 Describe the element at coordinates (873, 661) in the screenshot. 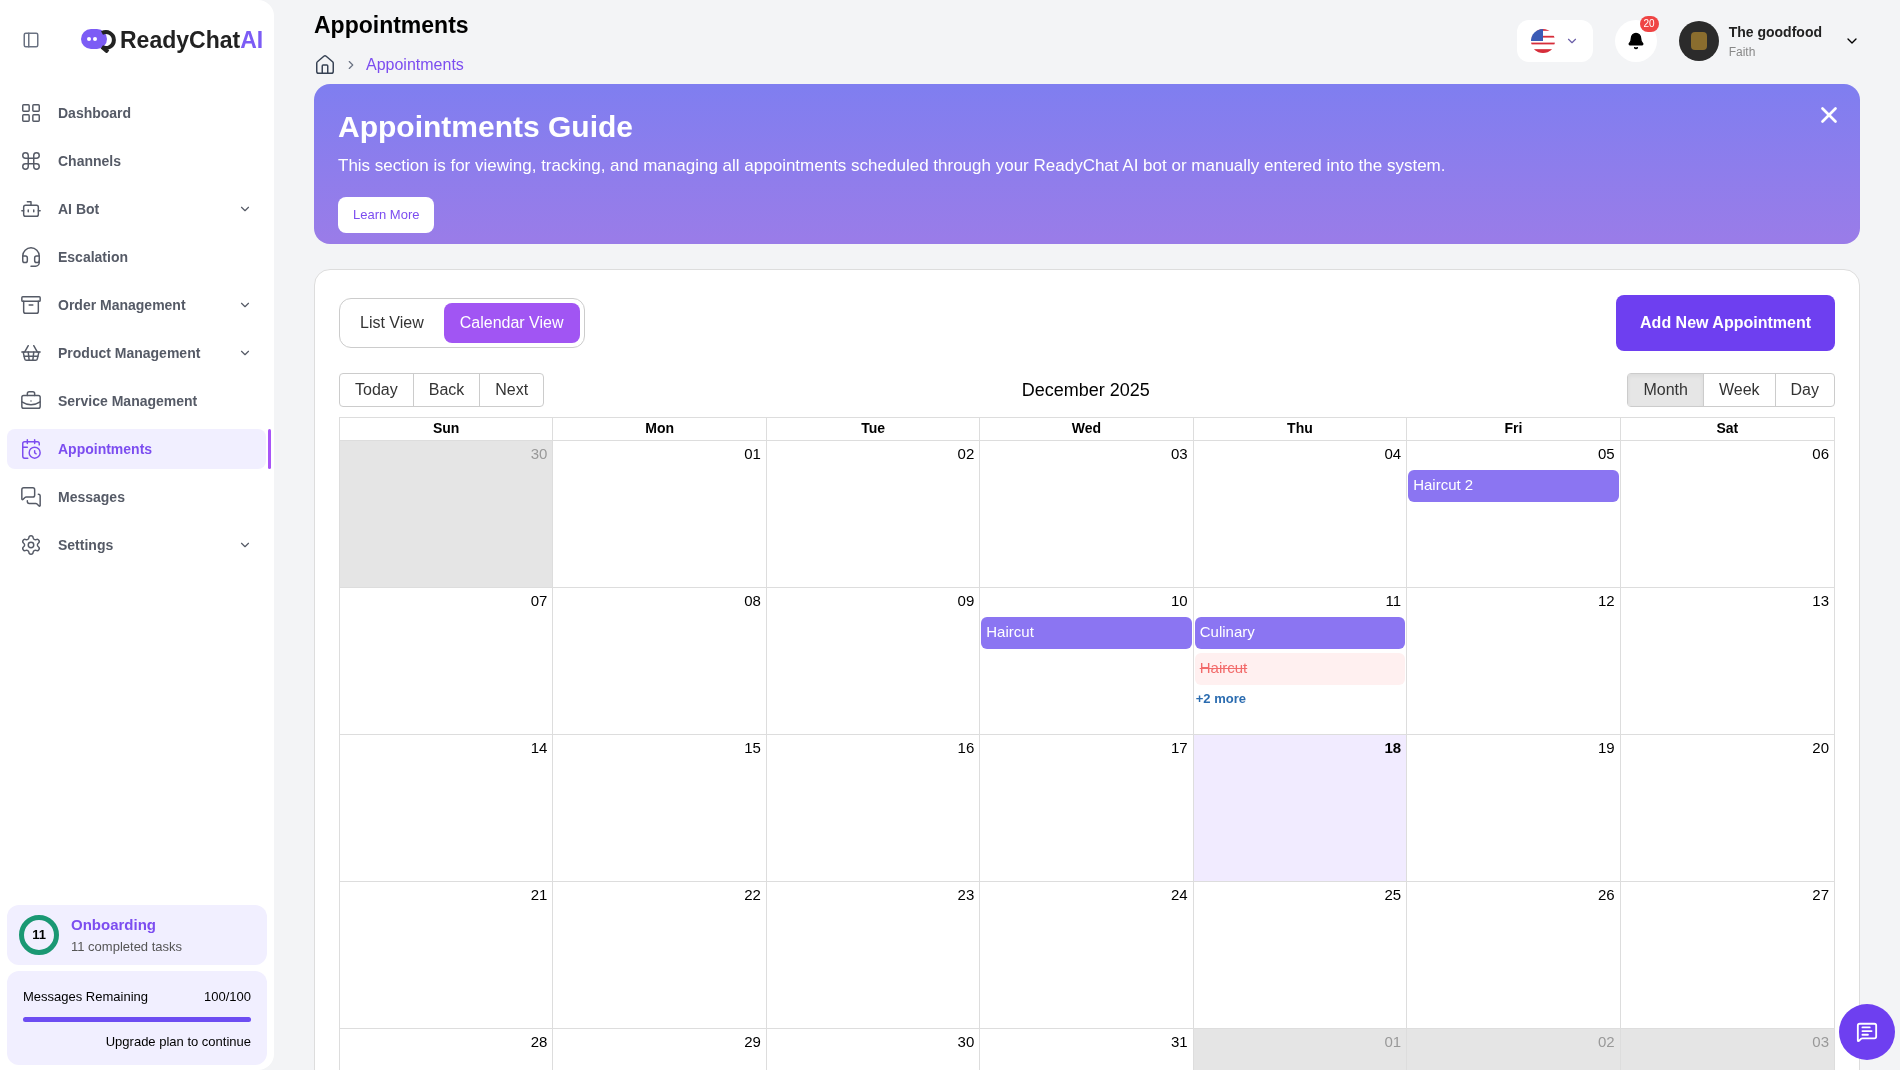

I see `calendar-day-cell: 09` at that location.